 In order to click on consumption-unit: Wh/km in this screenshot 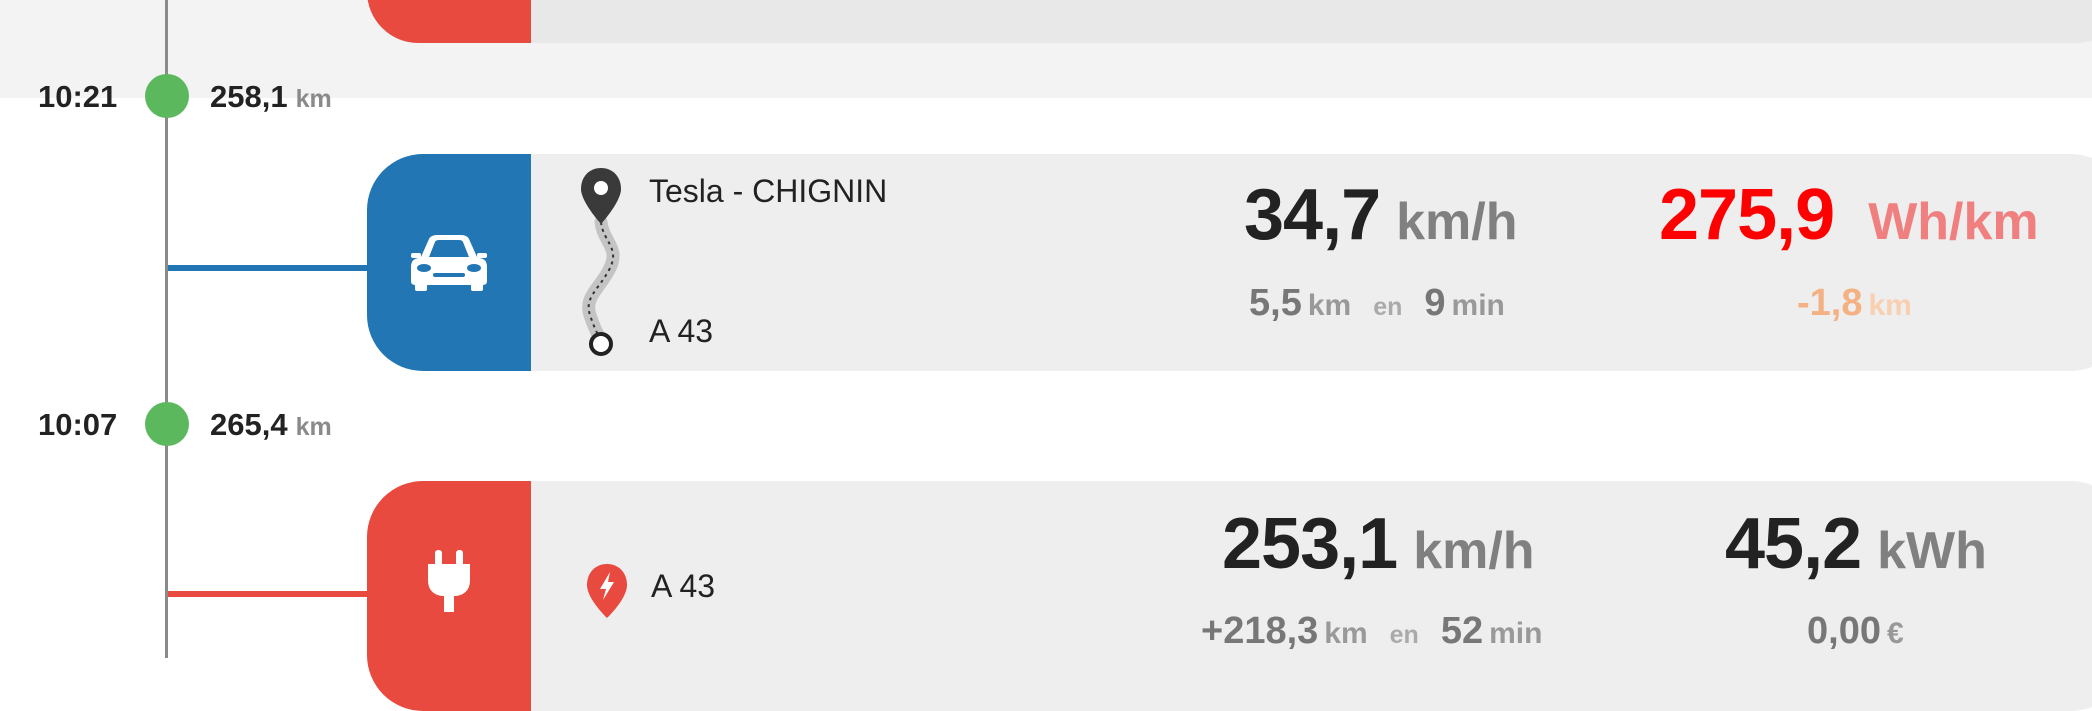, I will do `click(1953, 222)`.